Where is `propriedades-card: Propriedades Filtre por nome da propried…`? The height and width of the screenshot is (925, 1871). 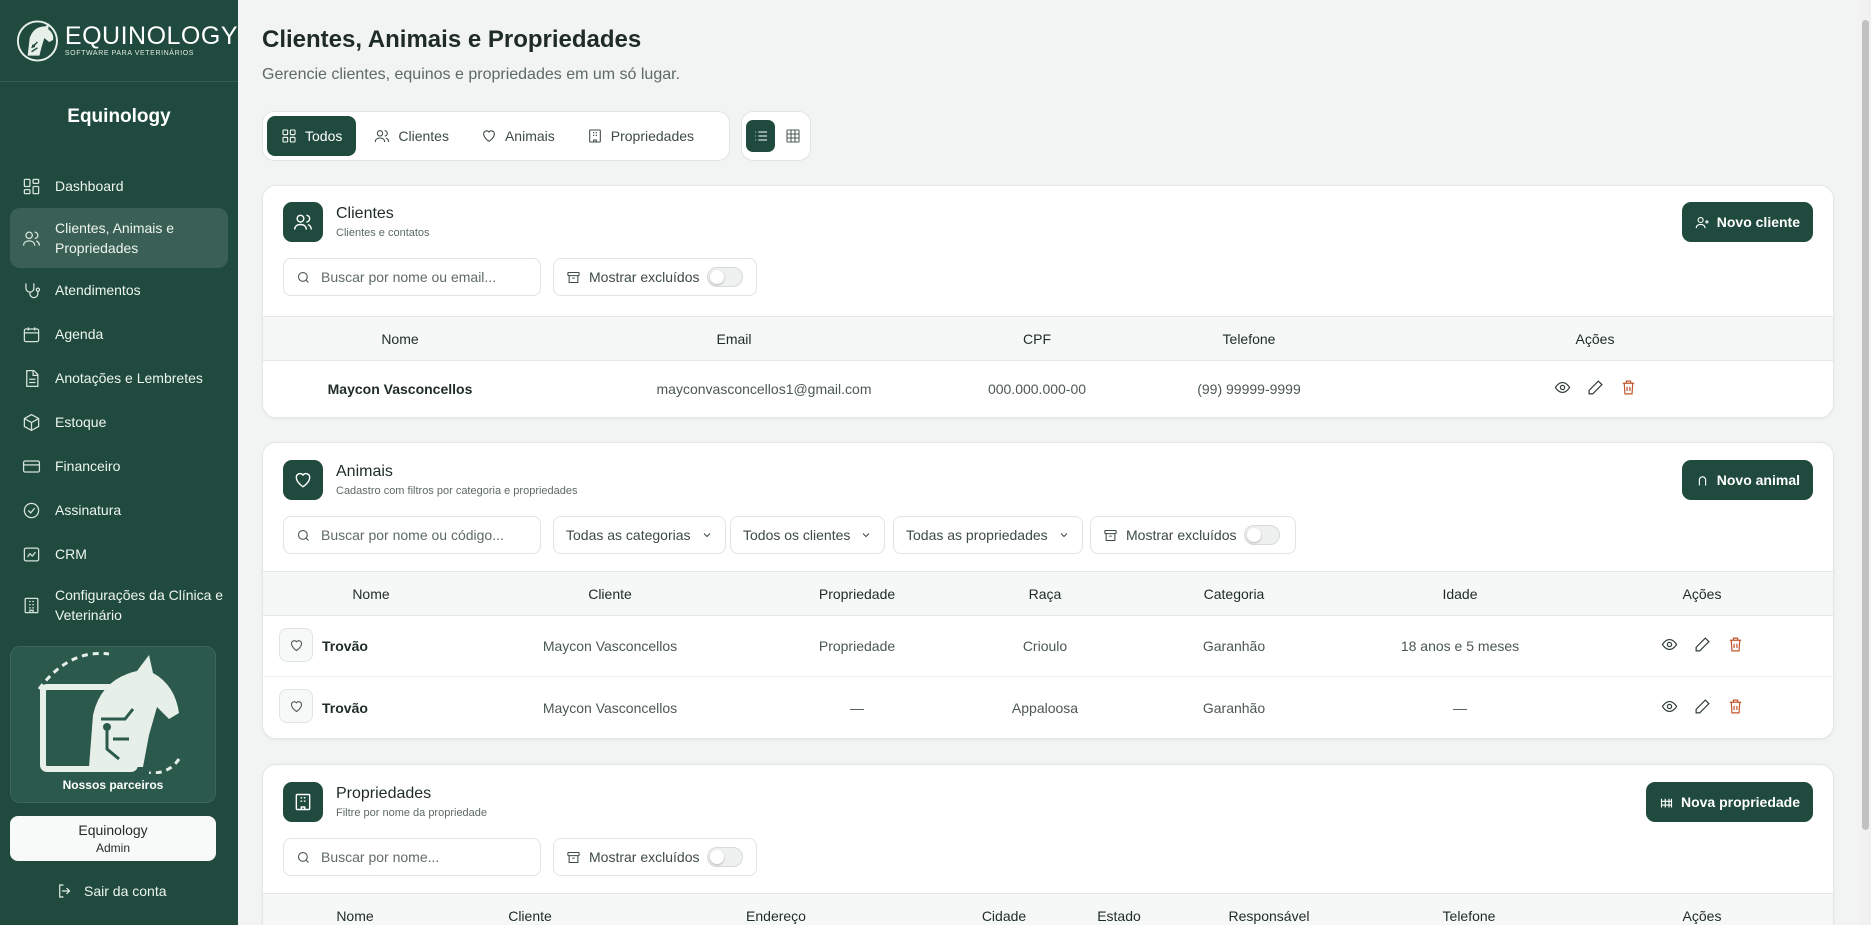
propriedades-card: Propriedades Filtre por nome da propried… is located at coordinates (1048, 844).